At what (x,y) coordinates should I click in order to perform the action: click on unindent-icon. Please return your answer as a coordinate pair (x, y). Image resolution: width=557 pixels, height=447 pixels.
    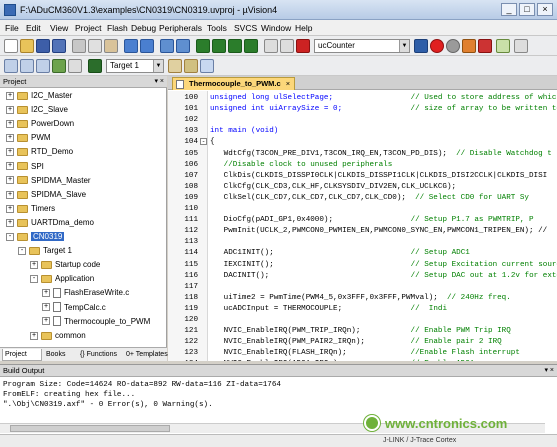
    Looking at the image, I should click on (287, 46).